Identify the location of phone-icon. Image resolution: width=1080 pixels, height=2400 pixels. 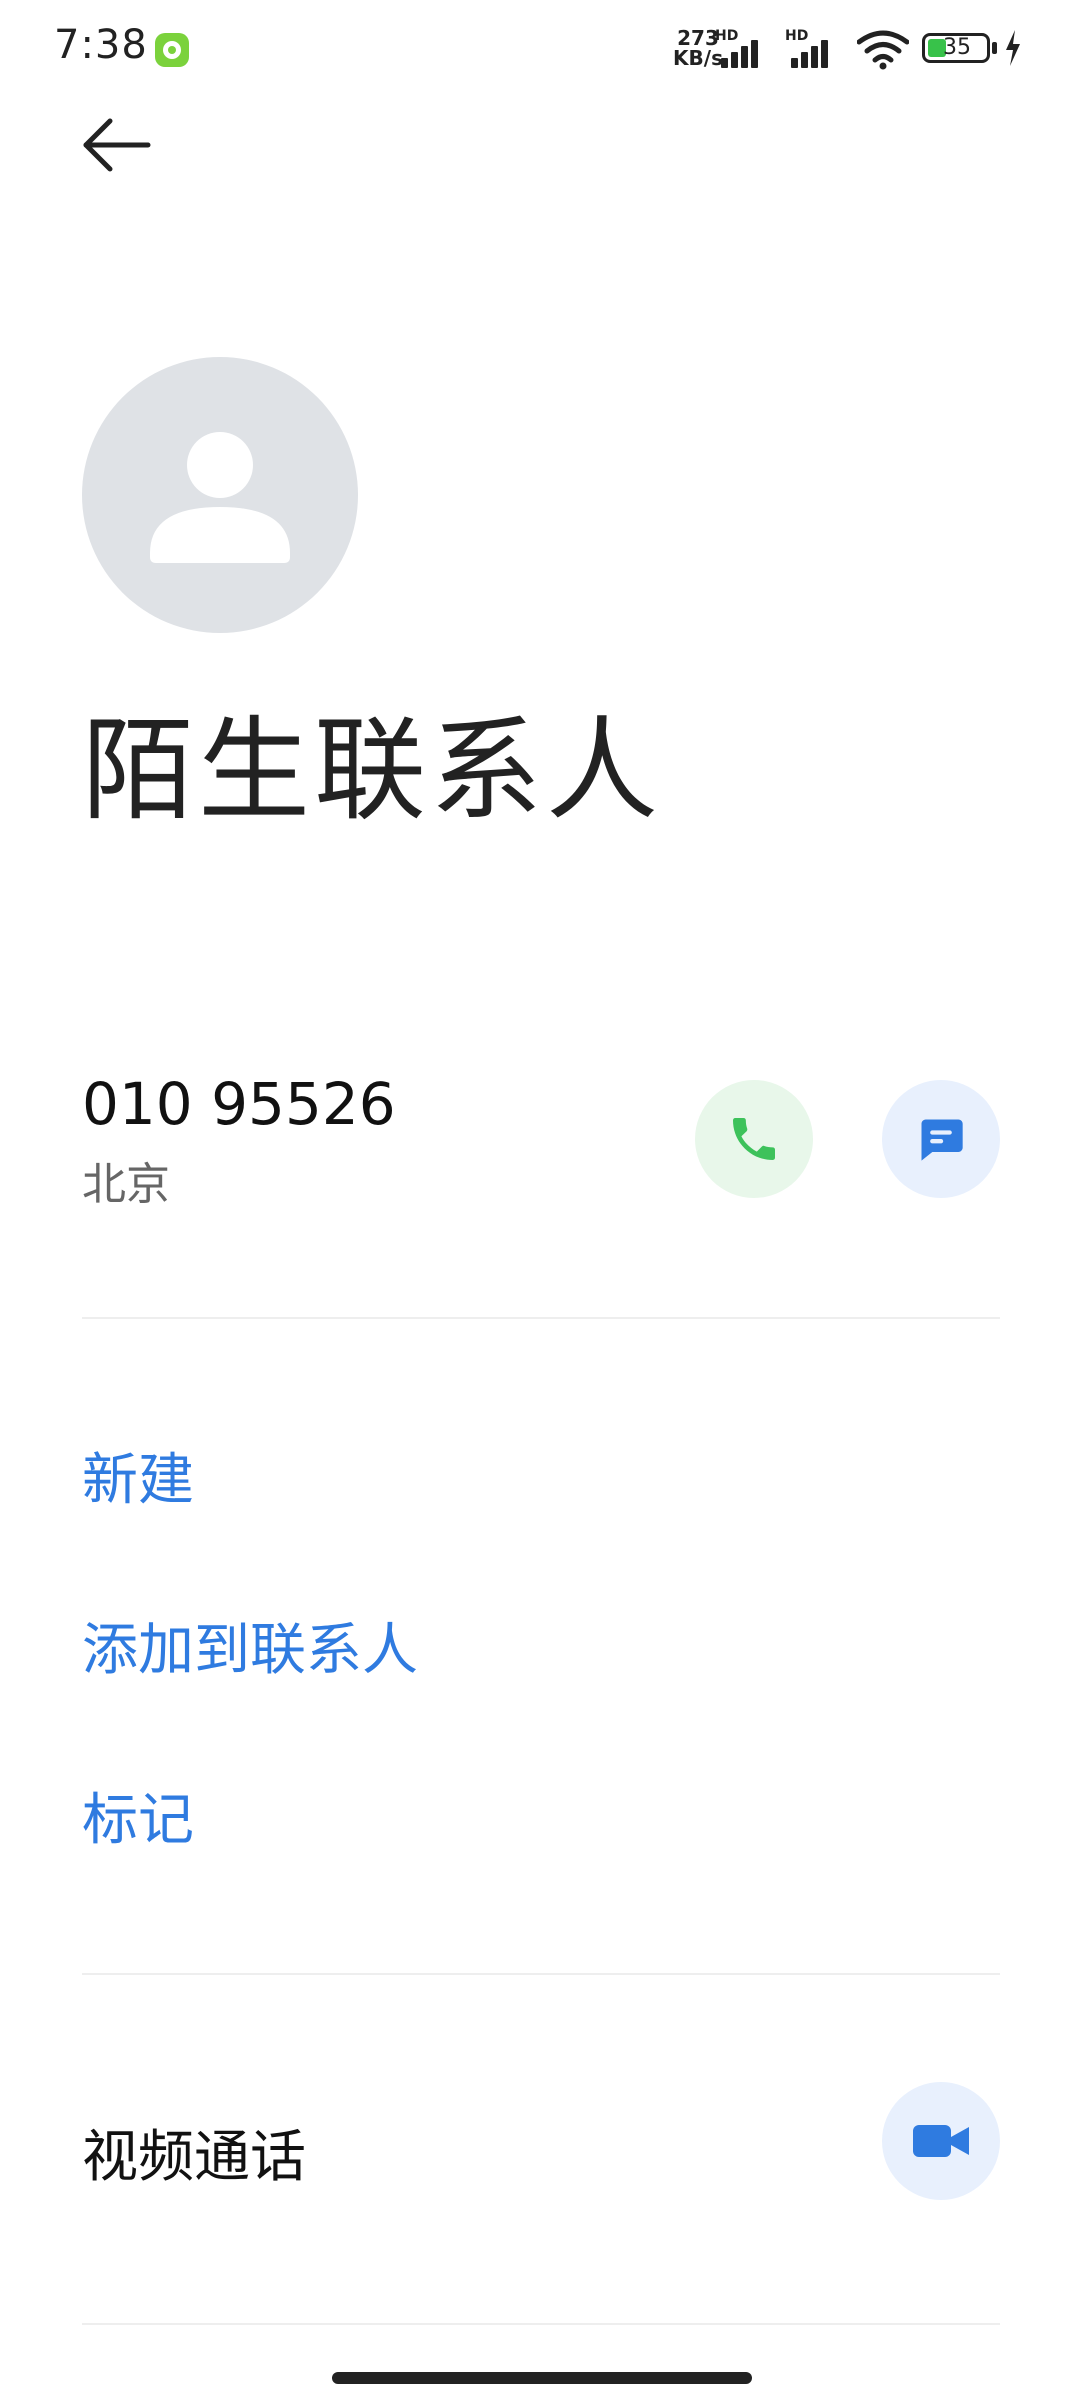
(754, 1139).